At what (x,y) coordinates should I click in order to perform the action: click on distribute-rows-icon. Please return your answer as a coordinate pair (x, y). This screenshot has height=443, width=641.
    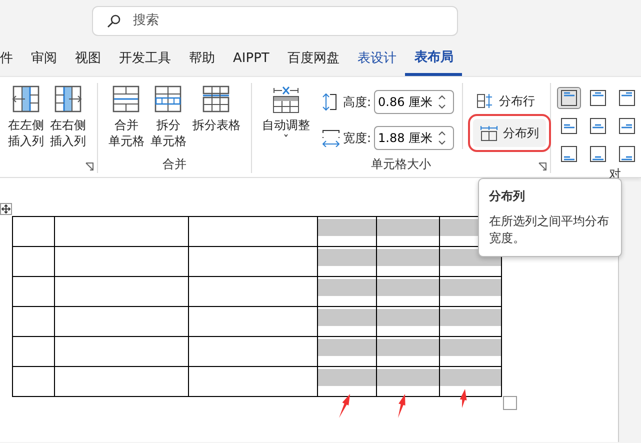
    Looking at the image, I should click on (485, 101).